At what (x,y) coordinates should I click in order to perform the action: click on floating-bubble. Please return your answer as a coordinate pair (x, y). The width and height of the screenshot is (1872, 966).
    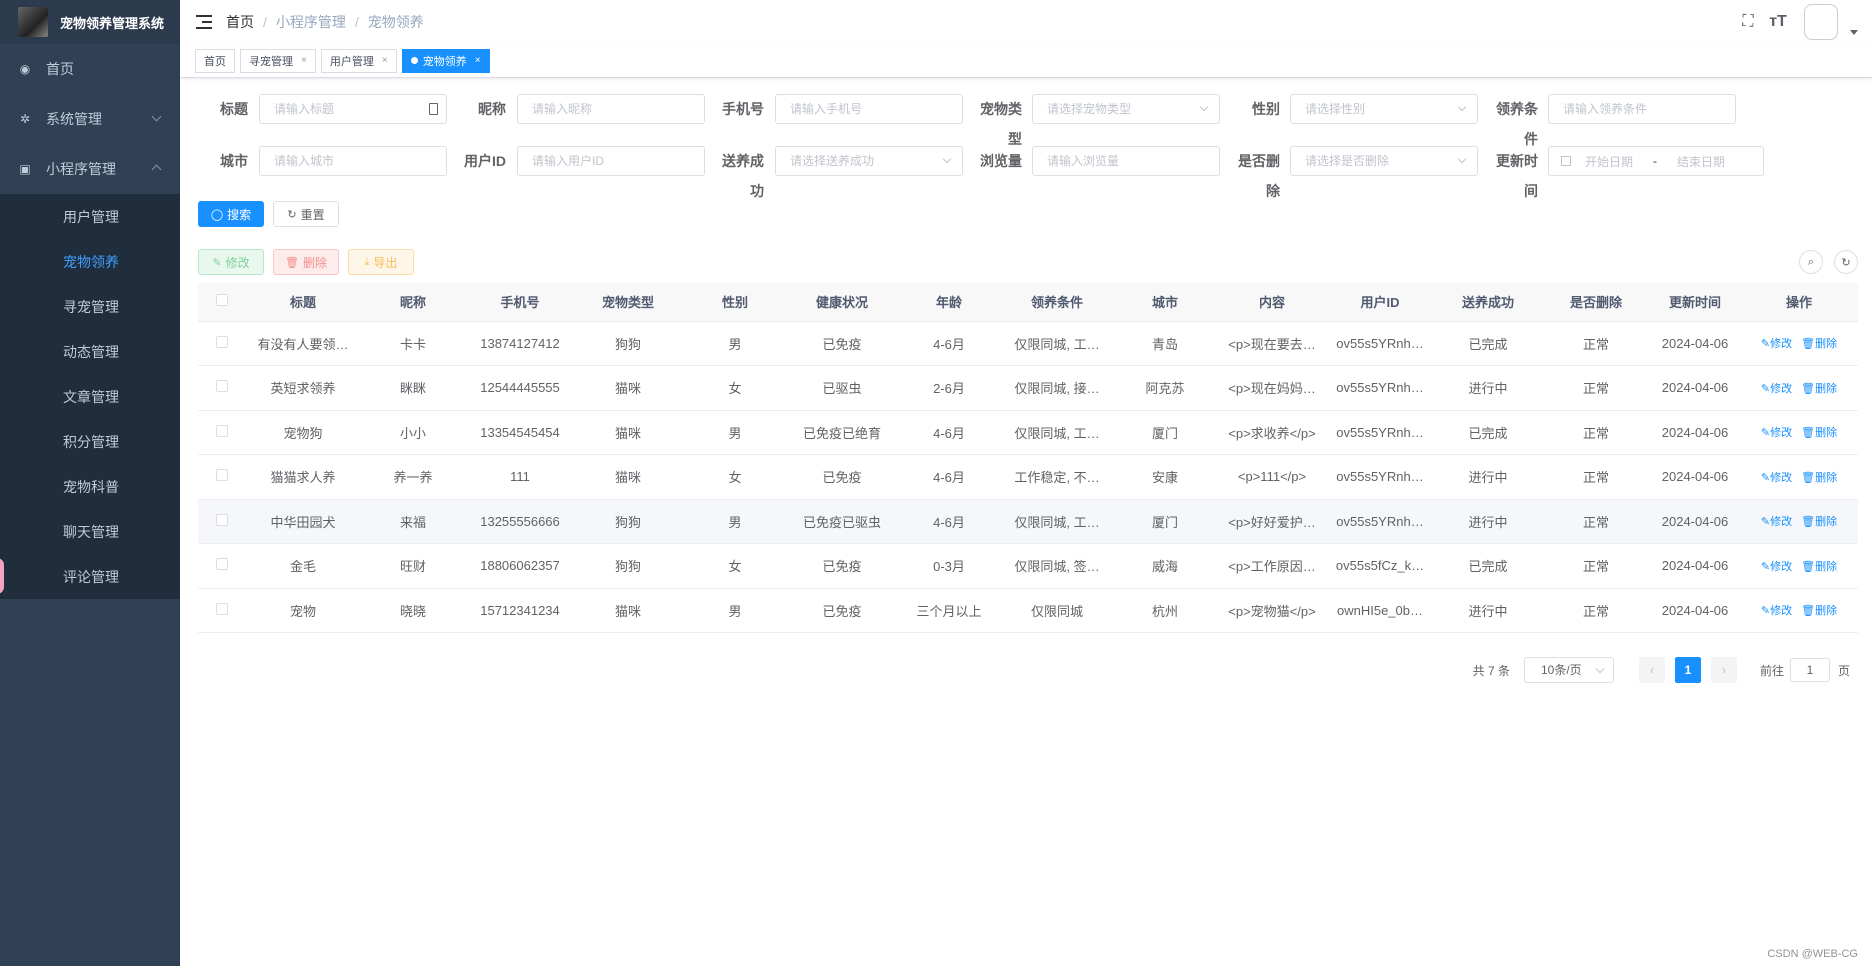
    Looking at the image, I should click on (2, 576).